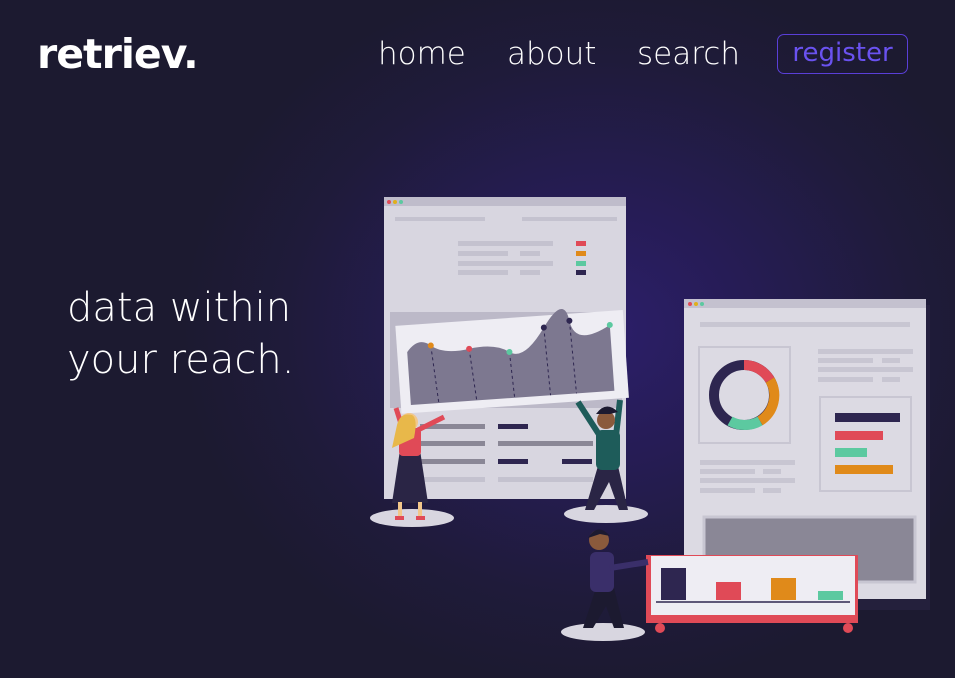  Describe the element at coordinates (605, 585) in the screenshot. I see `person-pushing-cart` at that location.